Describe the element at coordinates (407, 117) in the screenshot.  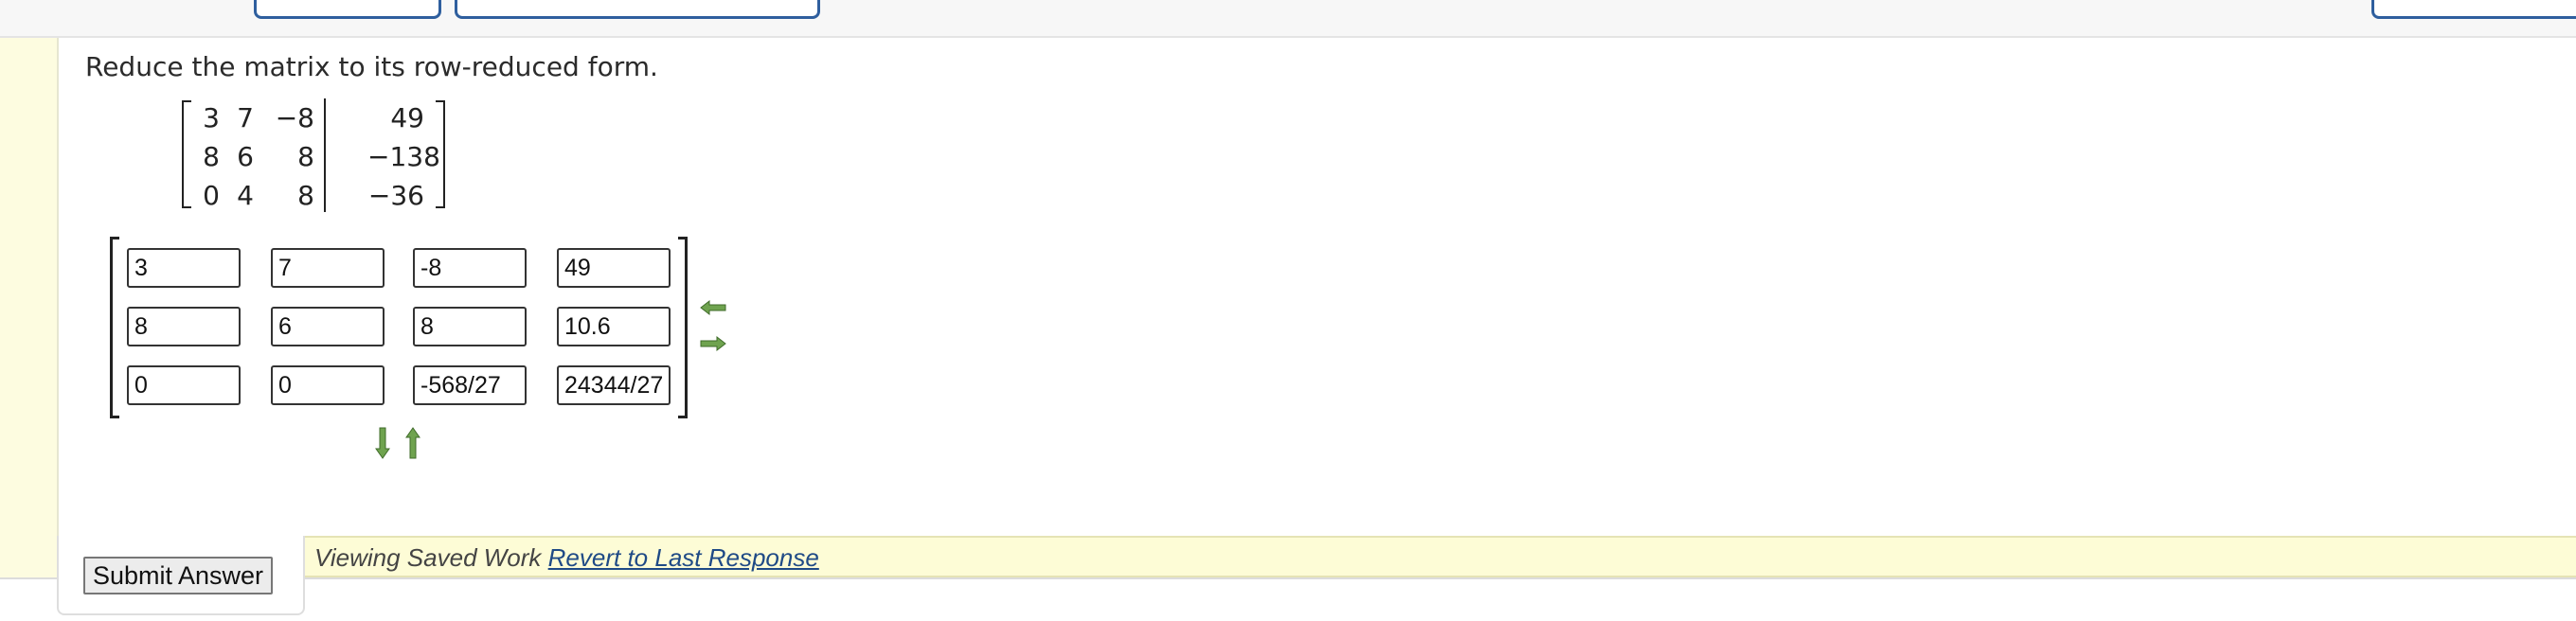
I see `matrix-cell: 49` at that location.